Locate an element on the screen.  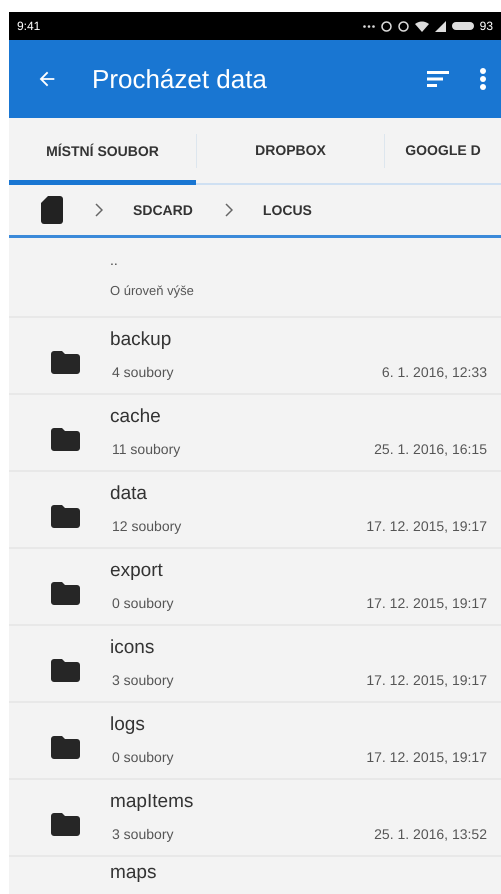
wifi-icon is located at coordinates (421, 26).